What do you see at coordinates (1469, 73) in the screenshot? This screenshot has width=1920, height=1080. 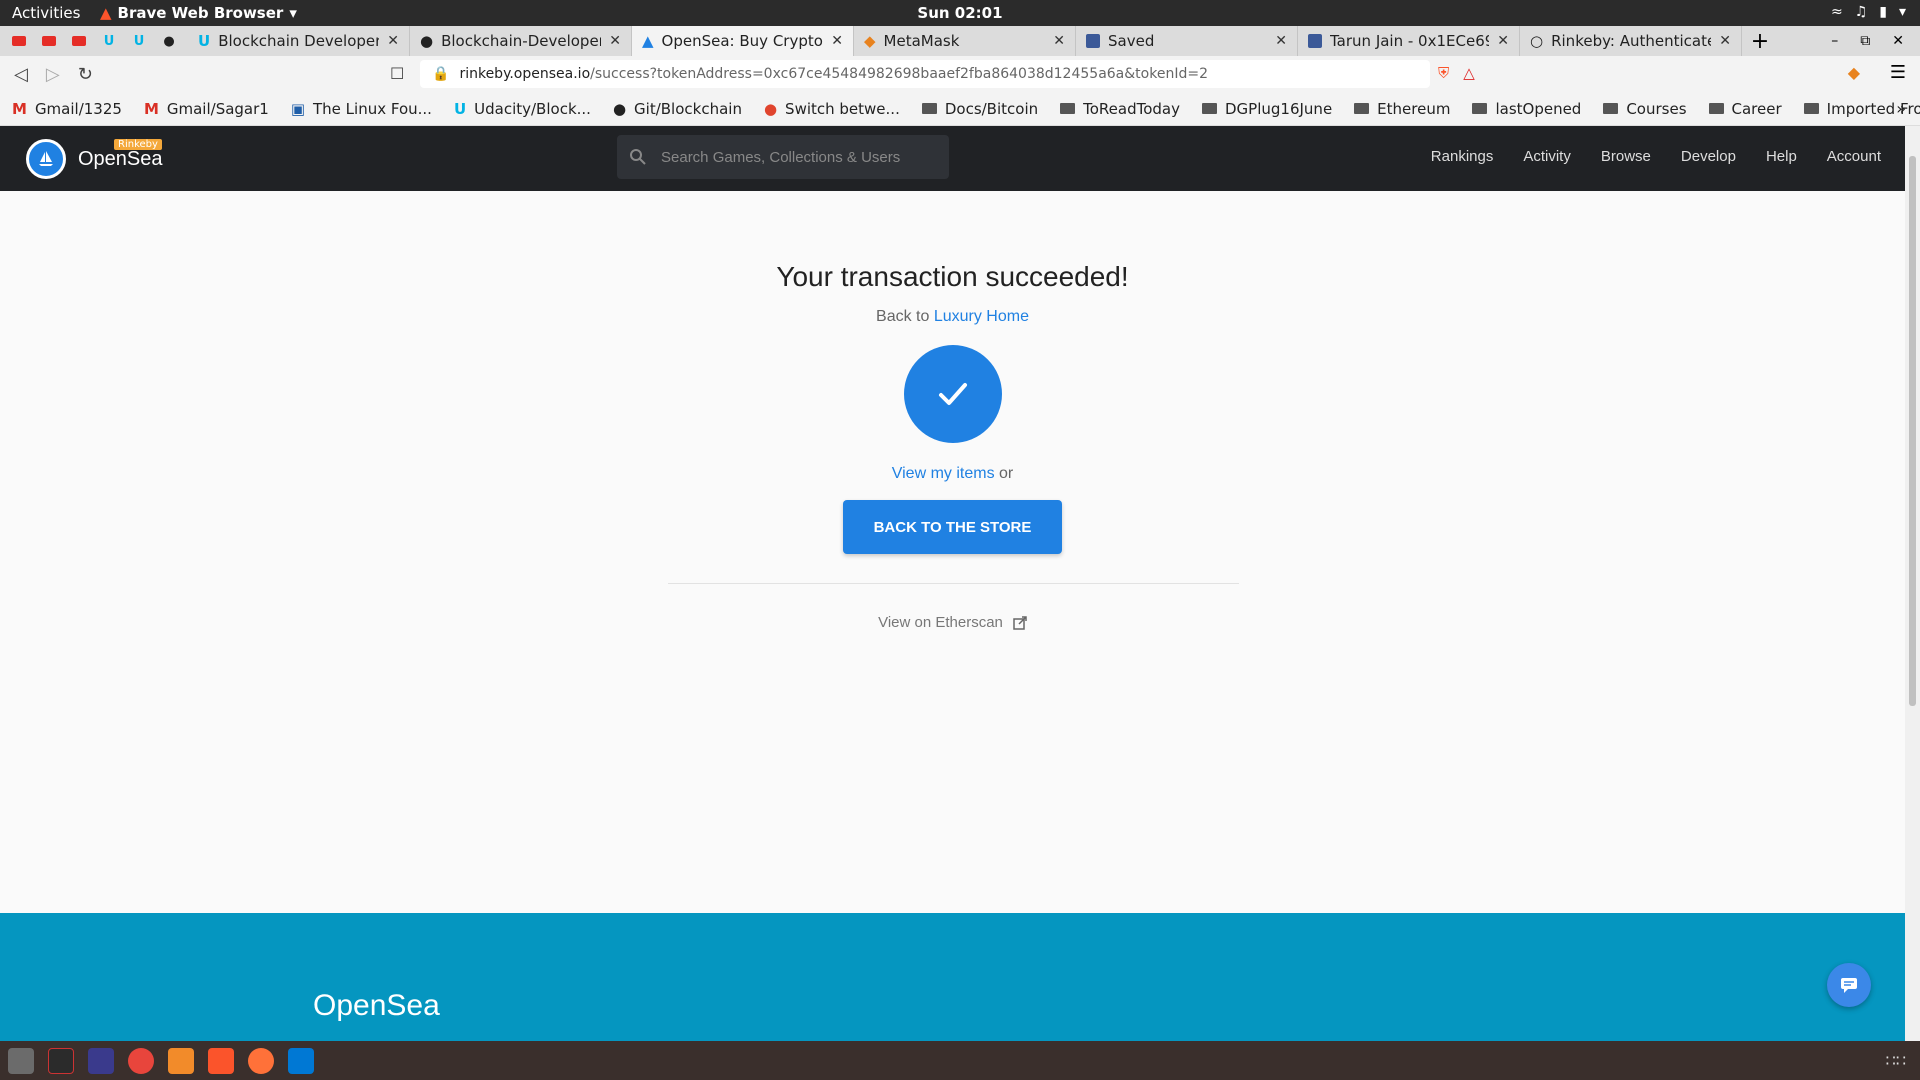 I see `brave-rewards-icon: △` at bounding box center [1469, 73].